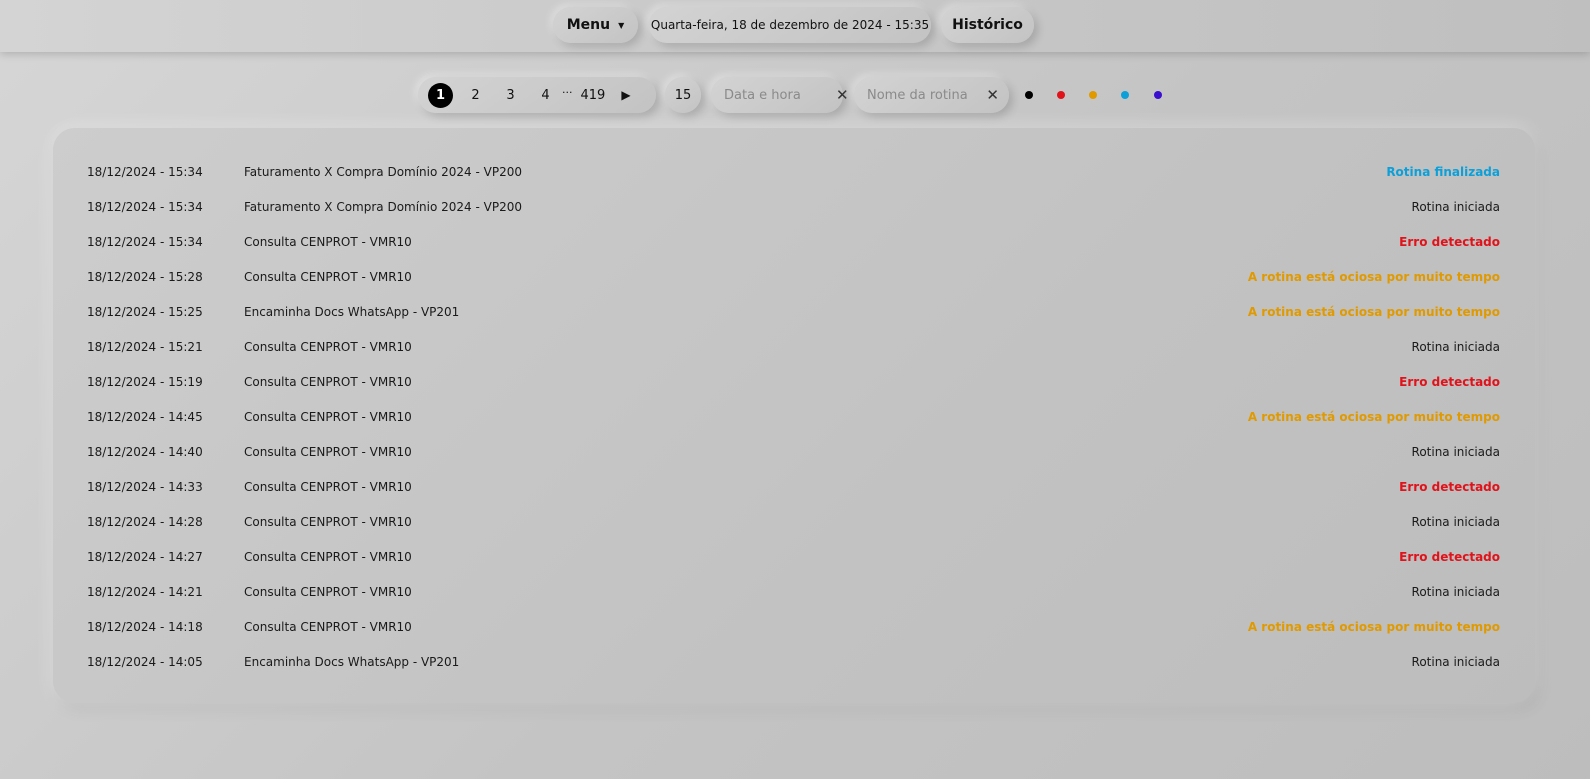 This screenshot has width=1590, height=779. I want to click on page-button-4: 4, so click(545, 95).